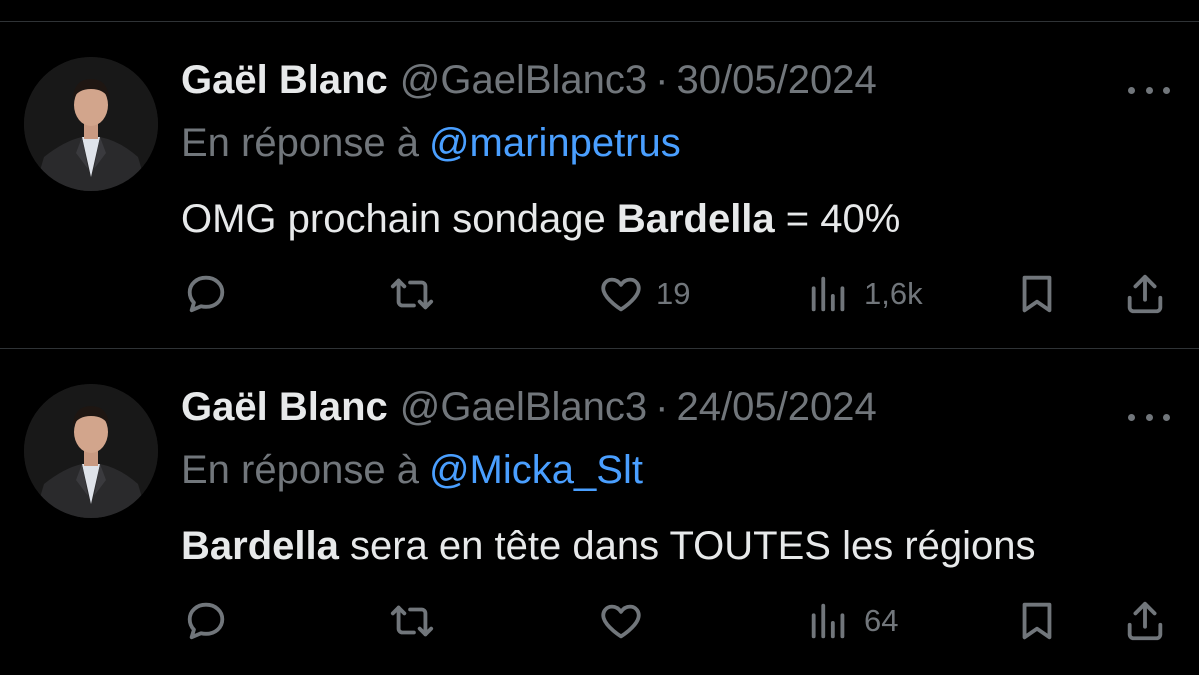 The height and width of the screenshot is (675, 1199). I want to click on reply-mention: @Micka_Slt, so click(536, 470).